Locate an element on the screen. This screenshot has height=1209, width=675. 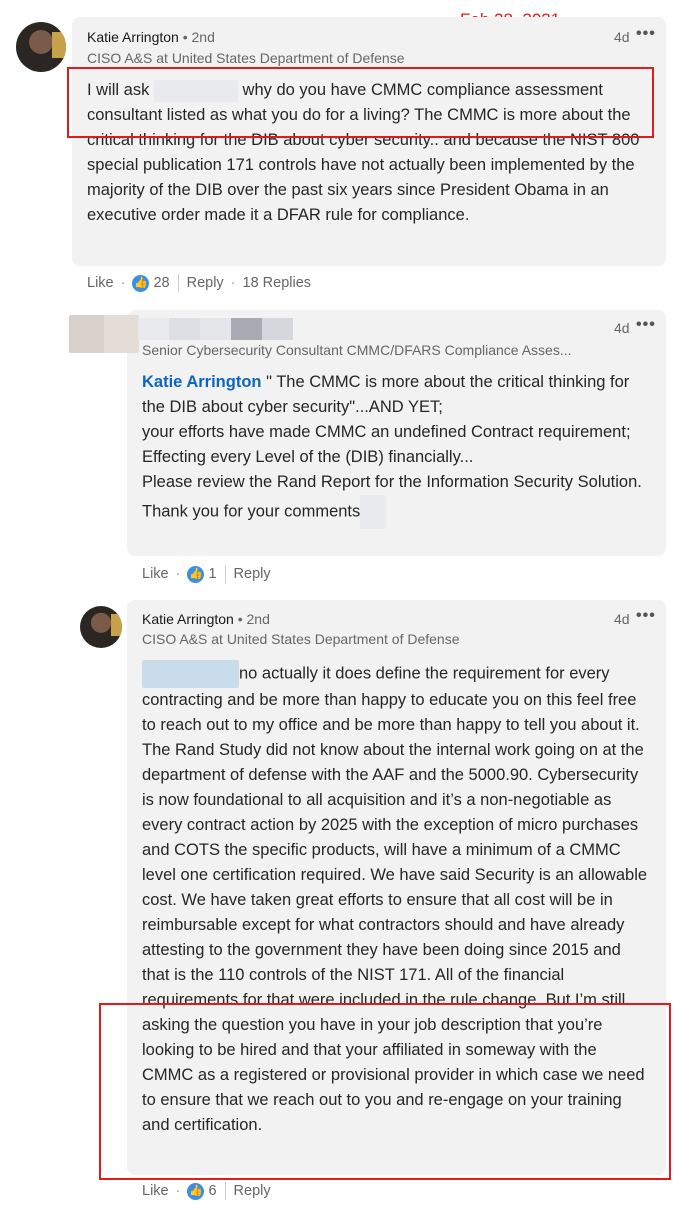
reaction-count: 1 is located at coordinates (212, 574).